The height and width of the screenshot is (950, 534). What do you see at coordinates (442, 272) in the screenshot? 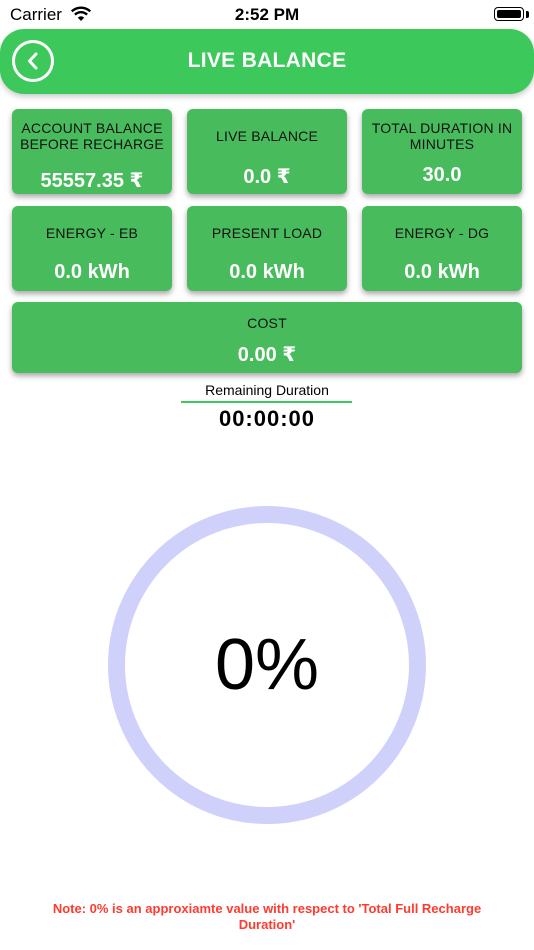
I see `energy-dg-value: 0.0 kWh` at bounding box center [442, 272].